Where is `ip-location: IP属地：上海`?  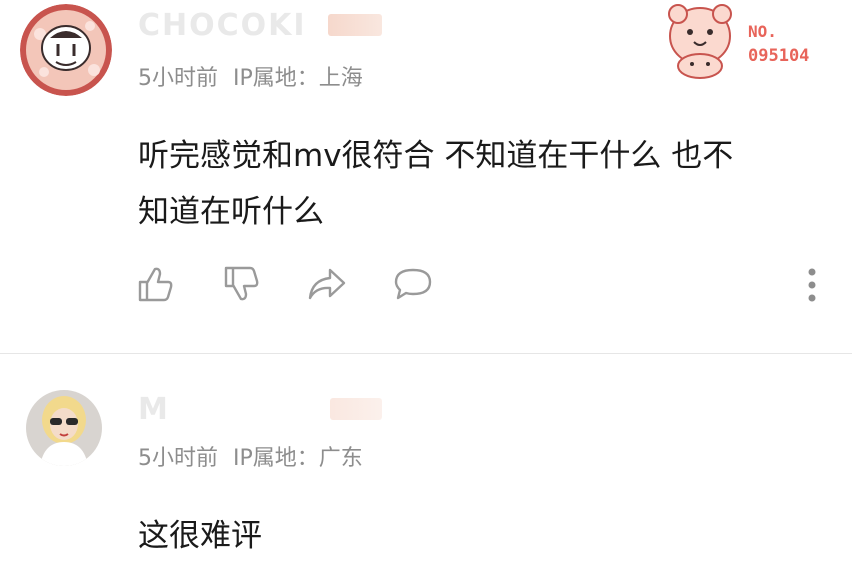 ip-location: IP属地：上海 is located at coordinates (298, 78).